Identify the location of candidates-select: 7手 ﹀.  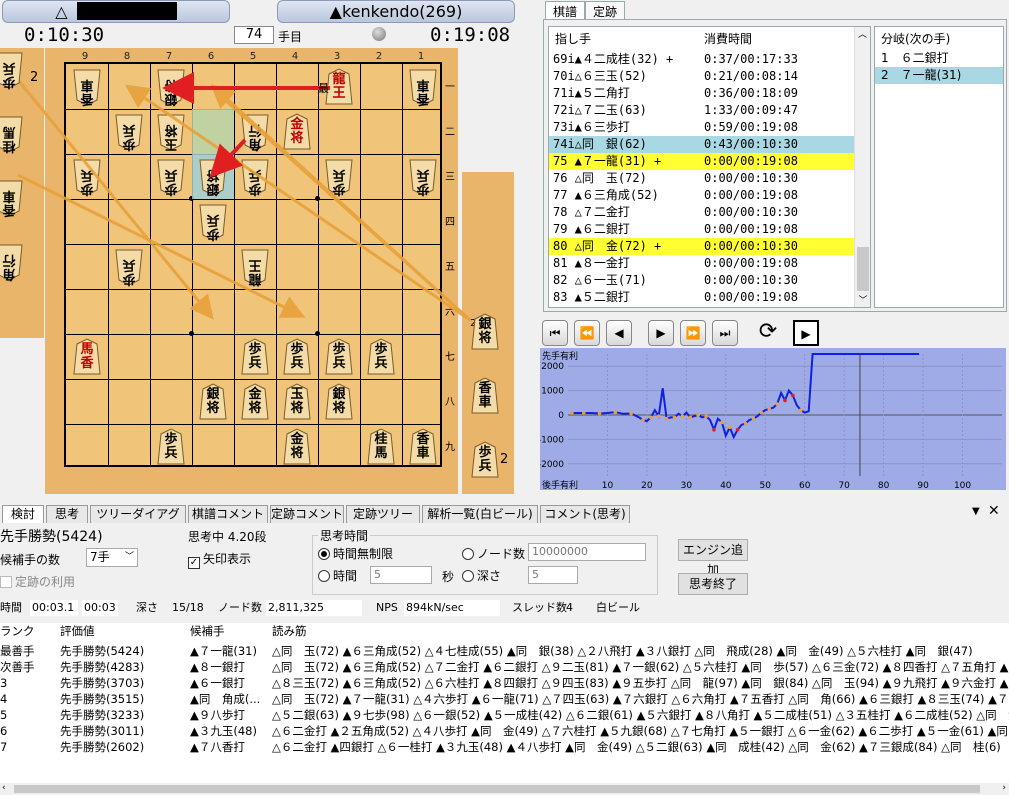
(112, 557).